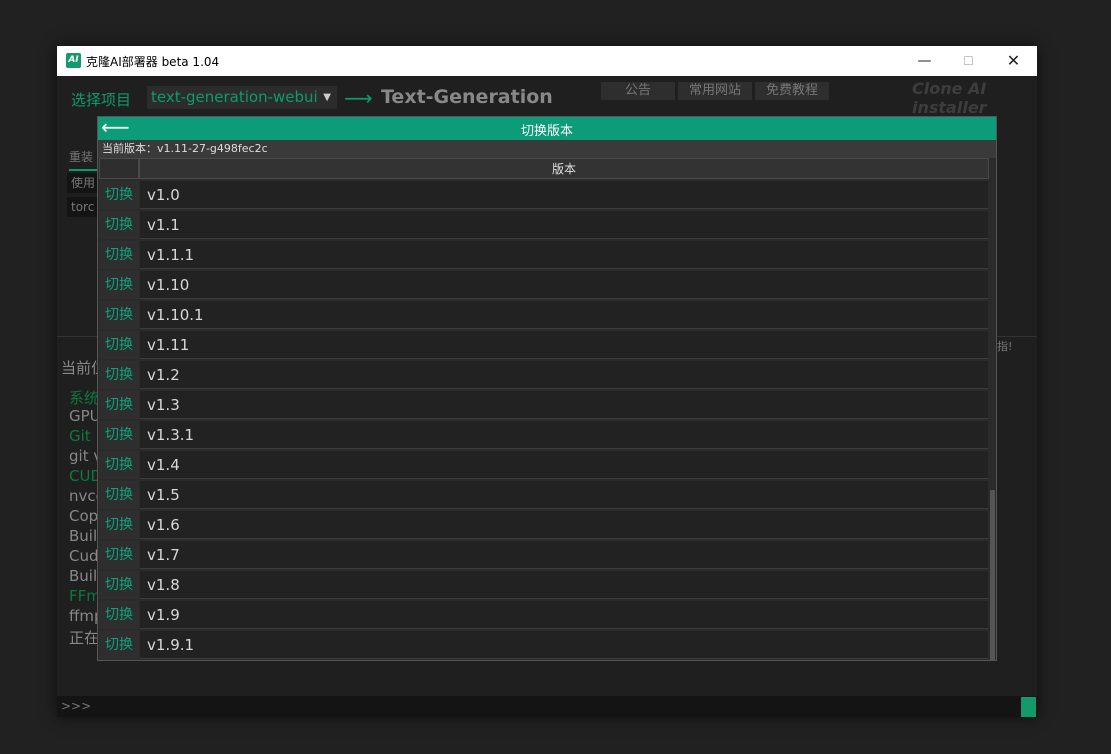  I want to click on table-row: 切换 v1.5, so click(543, 495).